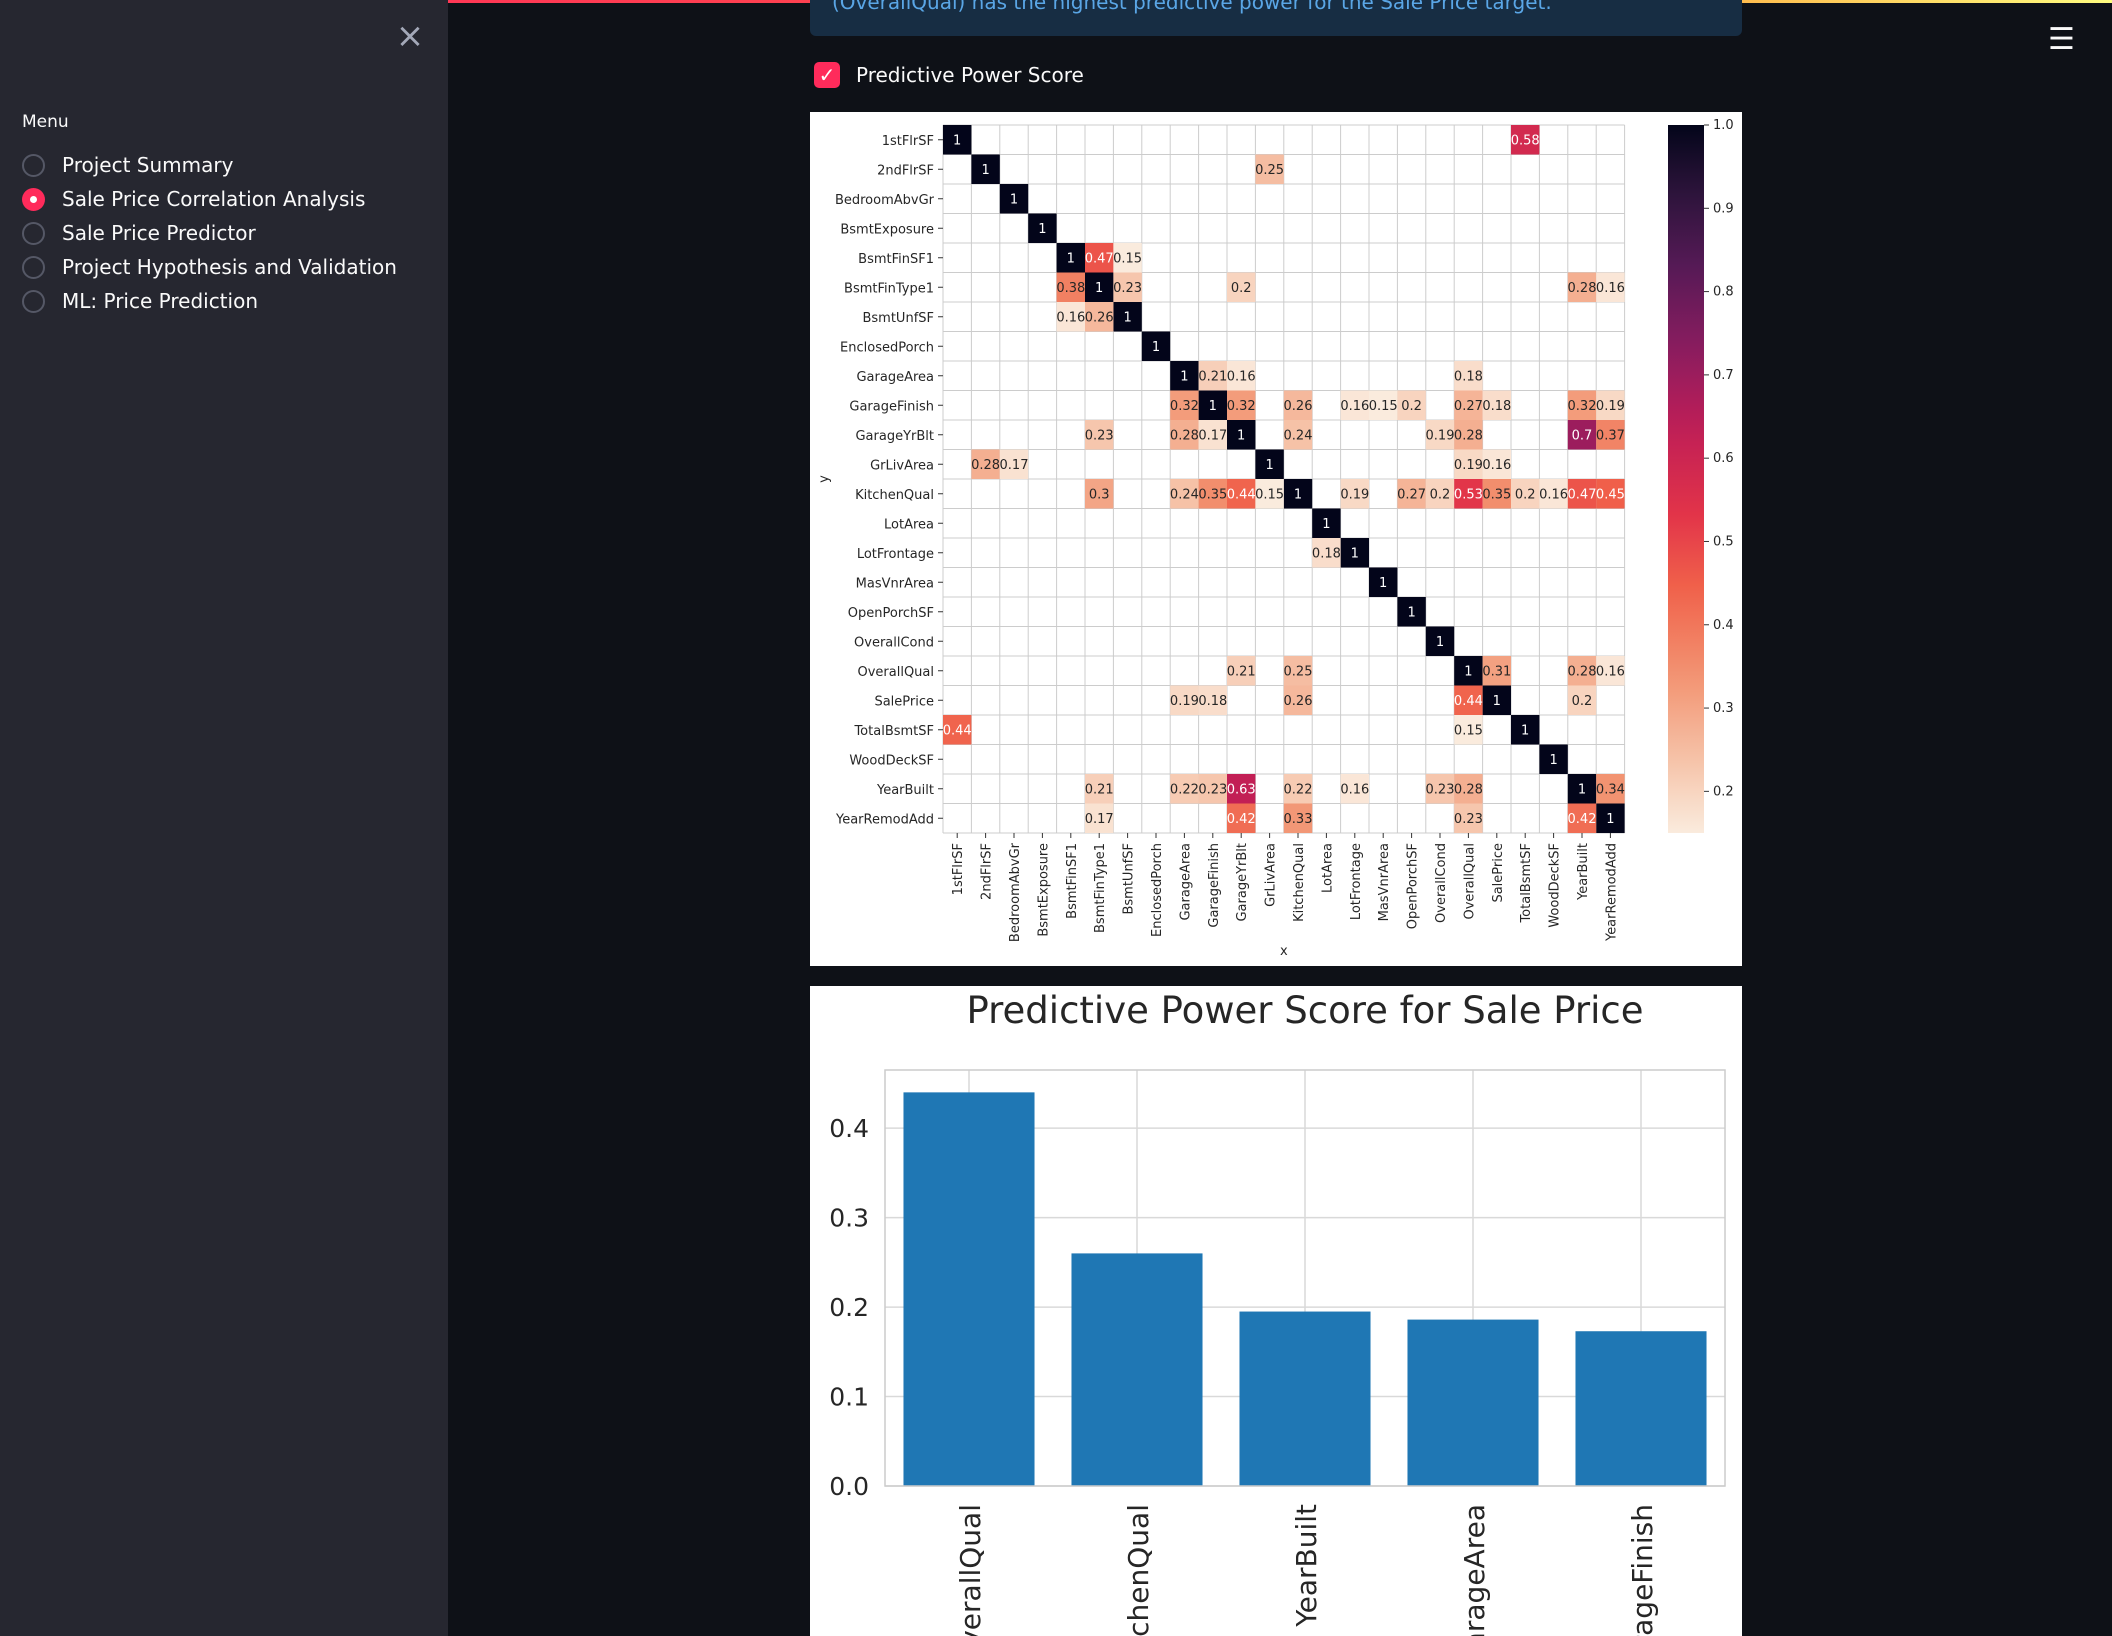 This screenshot has height=1636, width=2112. Describe the element at coordinates (1157, 890) in the screenshot. I see `heatmap-x-tick-label: EnclosedPorch` at that location.